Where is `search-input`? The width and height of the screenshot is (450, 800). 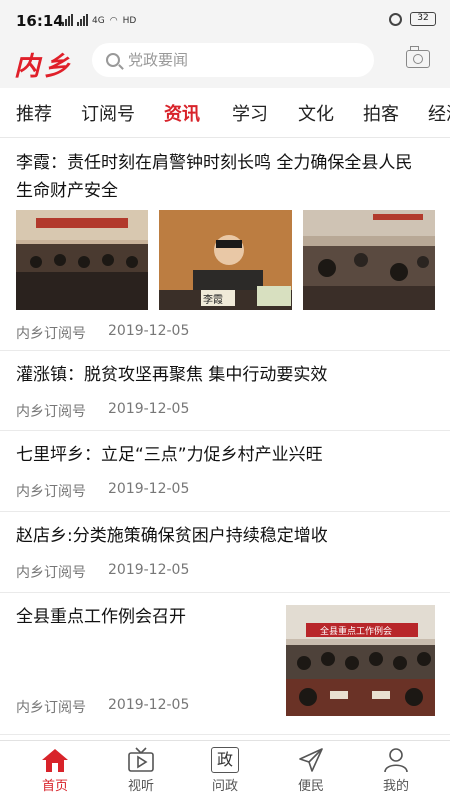 search-input is located at coordinates (238, 60).